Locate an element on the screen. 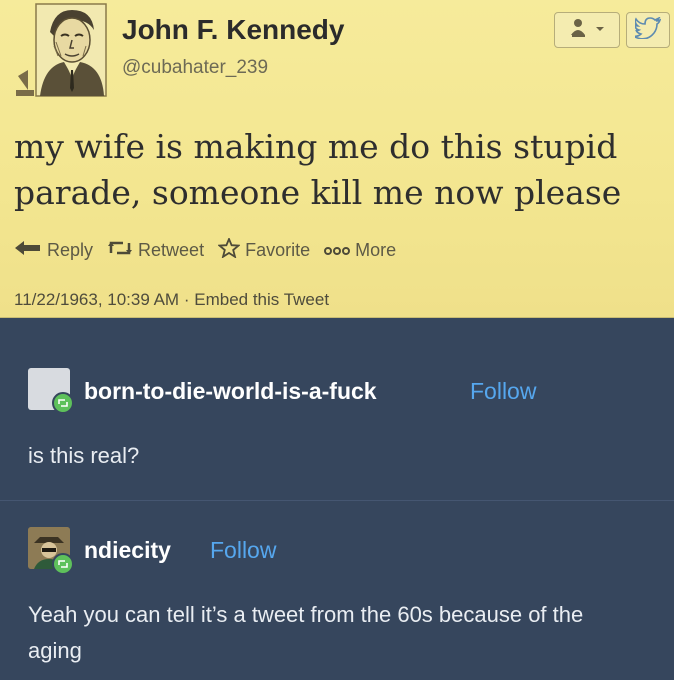 This screenshot has width=674, height=680. more-label: More is located at coordinates (376, 249).